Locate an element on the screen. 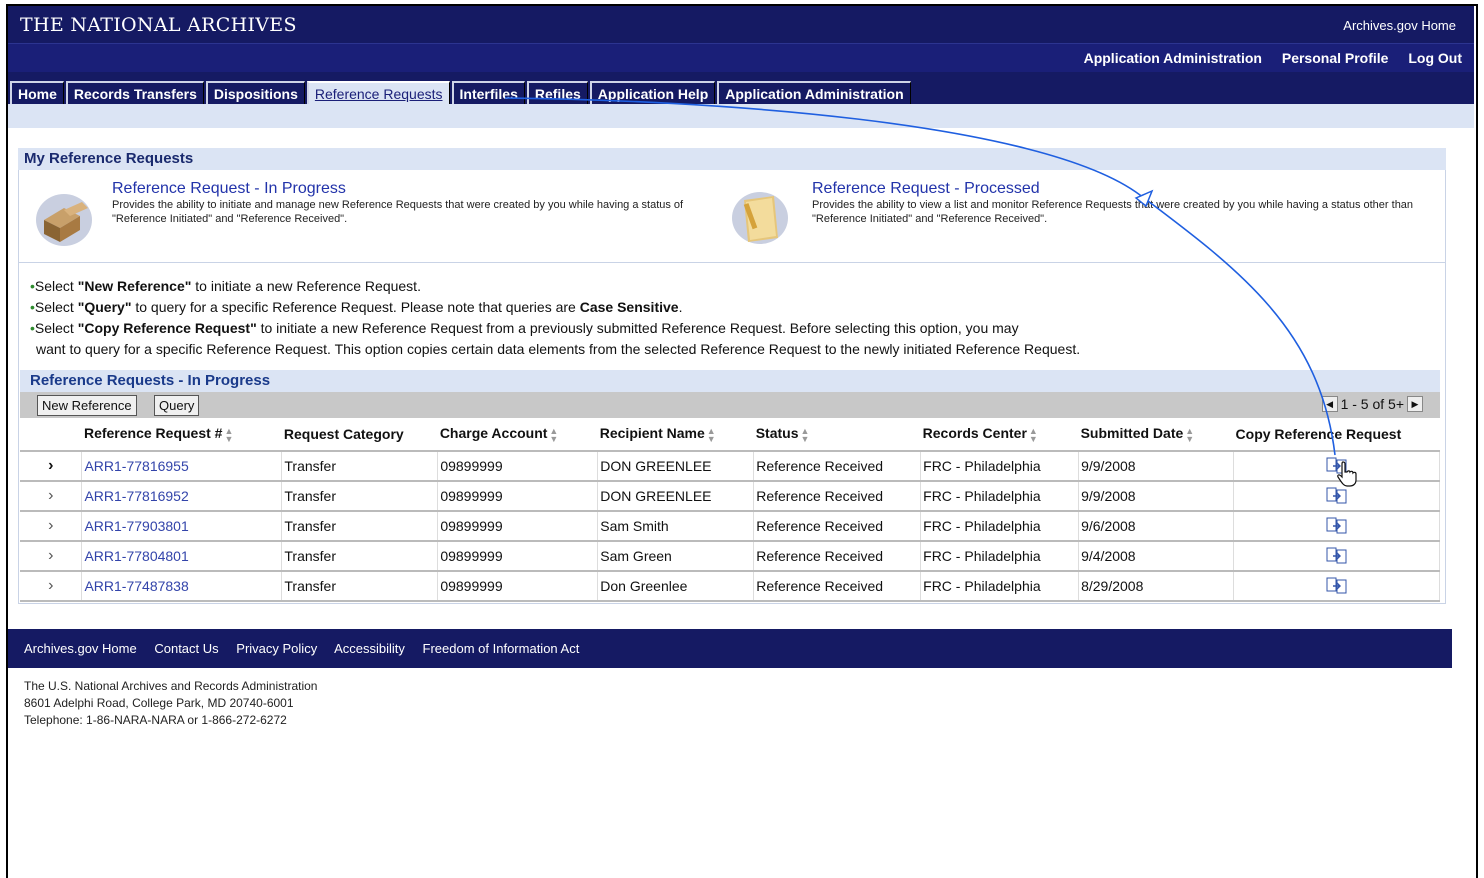 This screenshot has width=1484, height=878. row-recipient: Sam Smith is located at coordinates (676, 526).